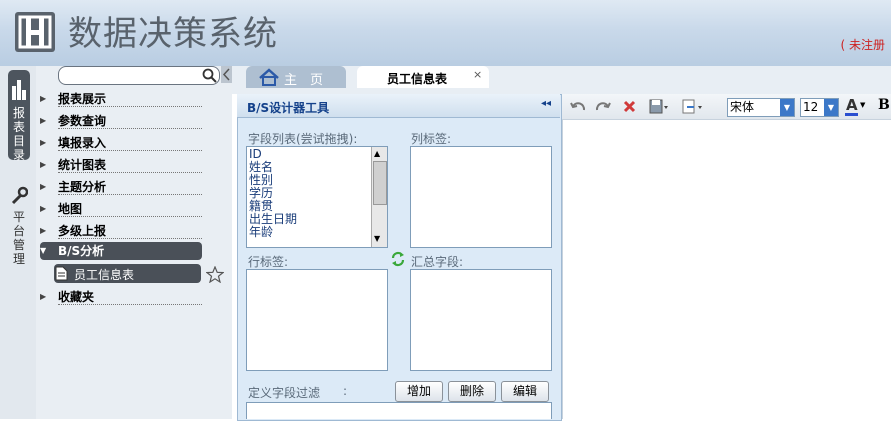  What do you see at coordinates (481, 197) in the screenshot?
I see `column-drop-zone` at bounding box center [481, 197].